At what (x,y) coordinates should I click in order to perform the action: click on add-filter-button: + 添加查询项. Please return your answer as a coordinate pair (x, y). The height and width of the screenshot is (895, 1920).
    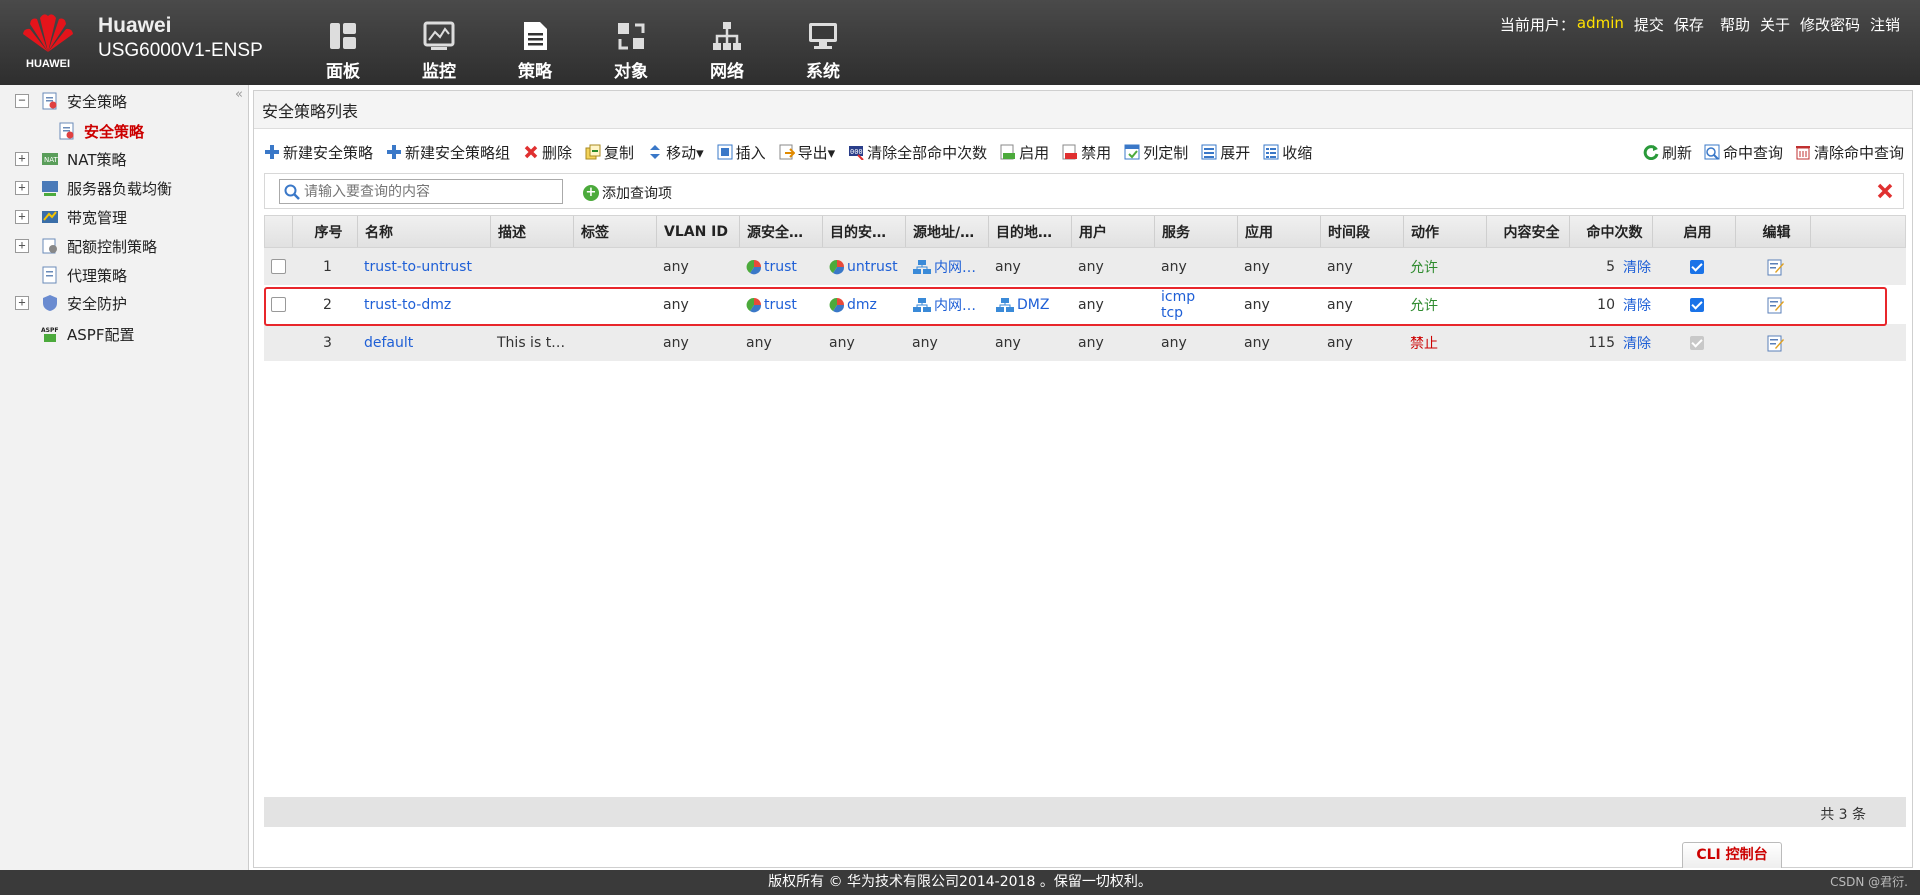
    Looking at the image, I should click on (627, 193).